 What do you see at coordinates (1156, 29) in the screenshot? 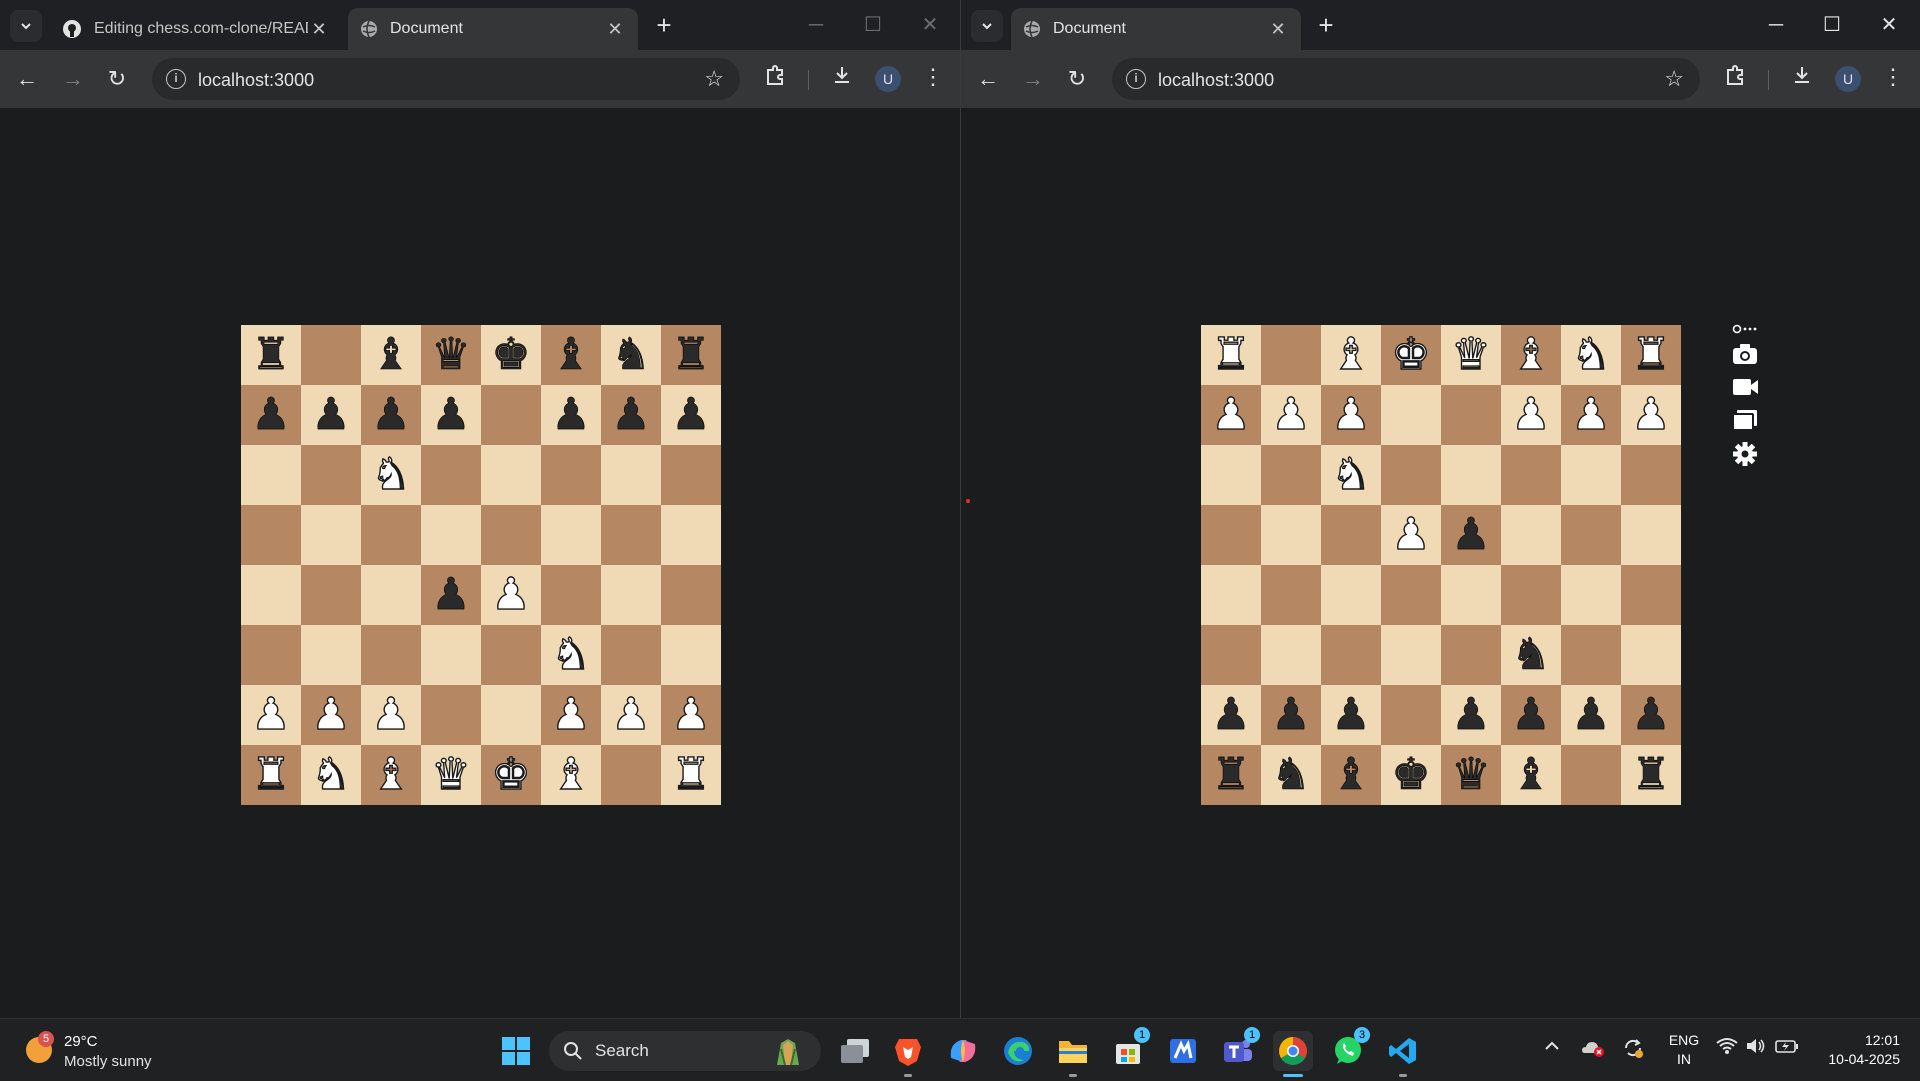
I see `tab-document: Document ✕` at bounding box center [1156, 29].